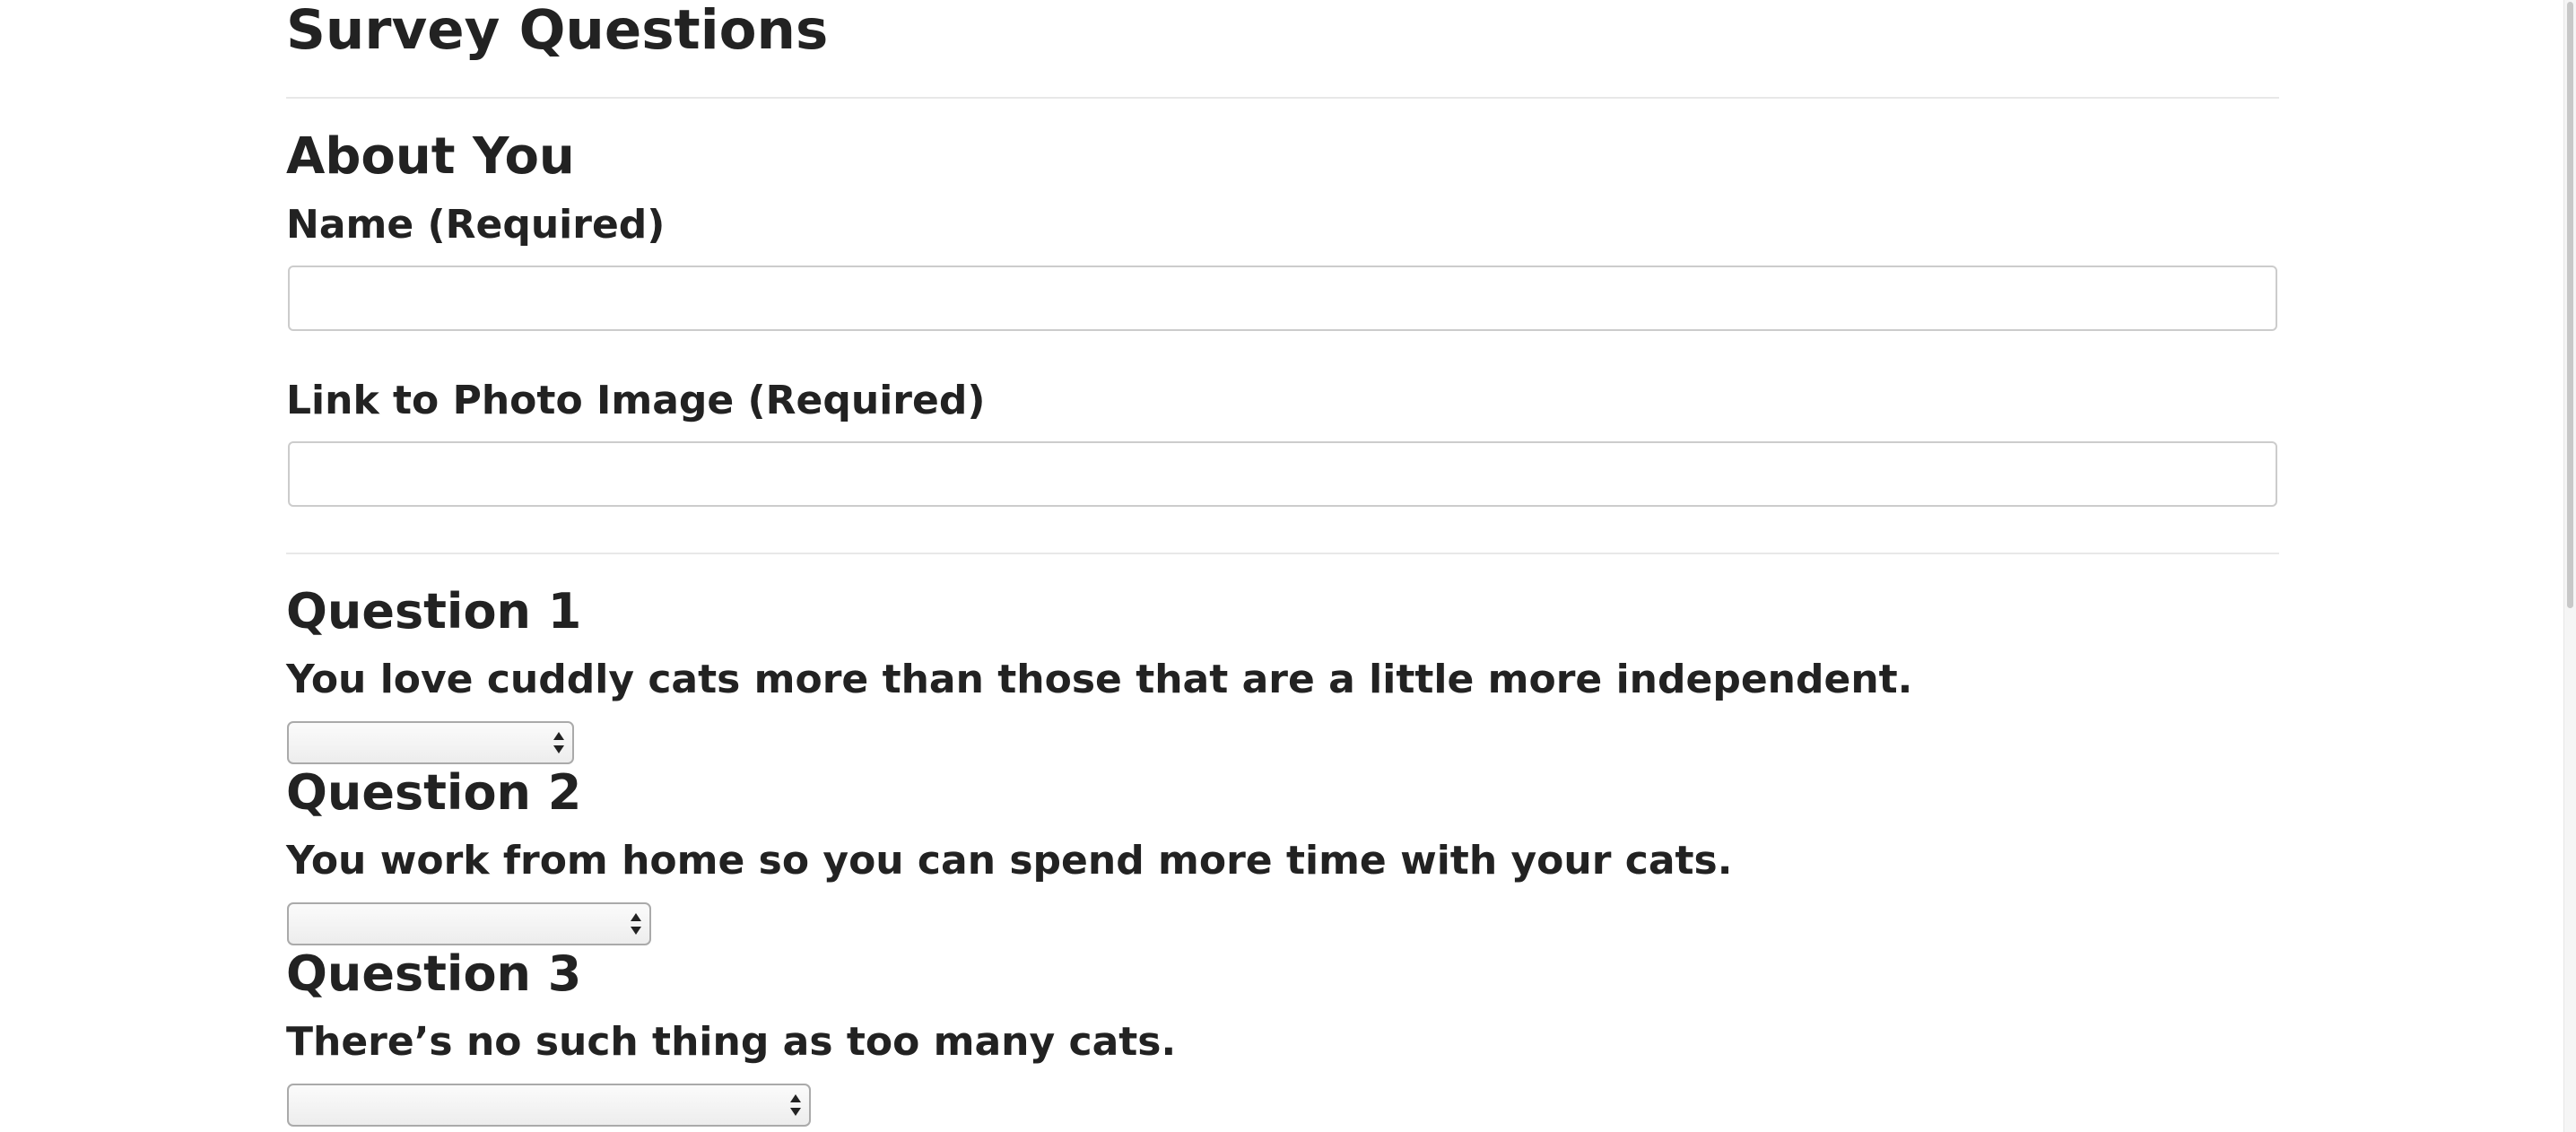  I want to click on question-2-select, so click(469, 923).